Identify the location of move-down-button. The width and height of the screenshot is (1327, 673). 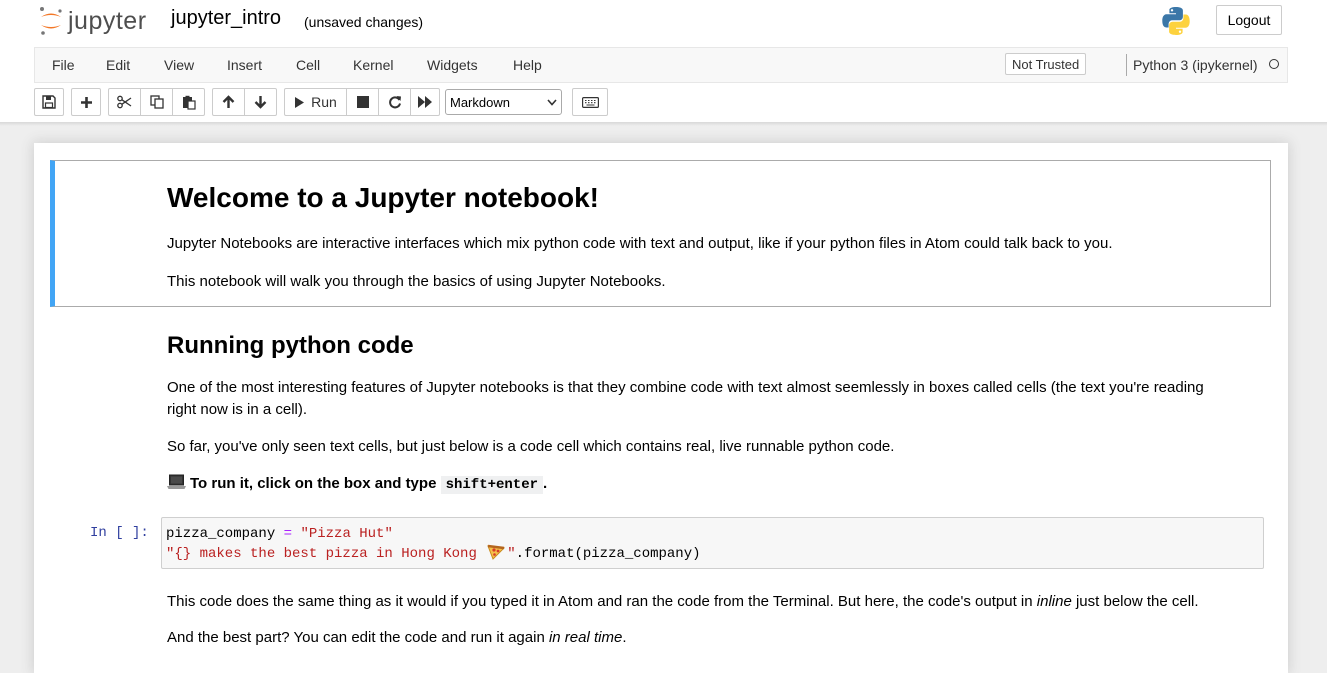
(260, 102).